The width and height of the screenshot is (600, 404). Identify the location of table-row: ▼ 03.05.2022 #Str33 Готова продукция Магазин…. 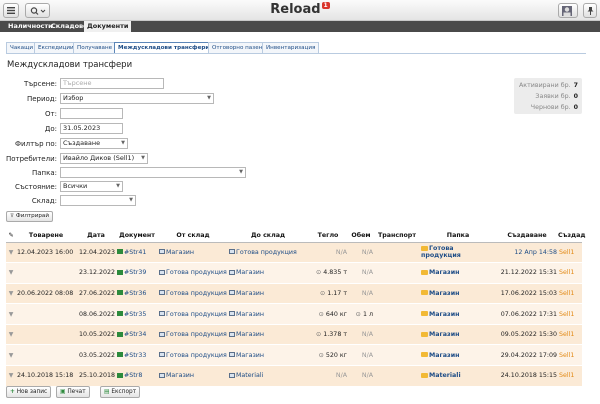
(294, 355).